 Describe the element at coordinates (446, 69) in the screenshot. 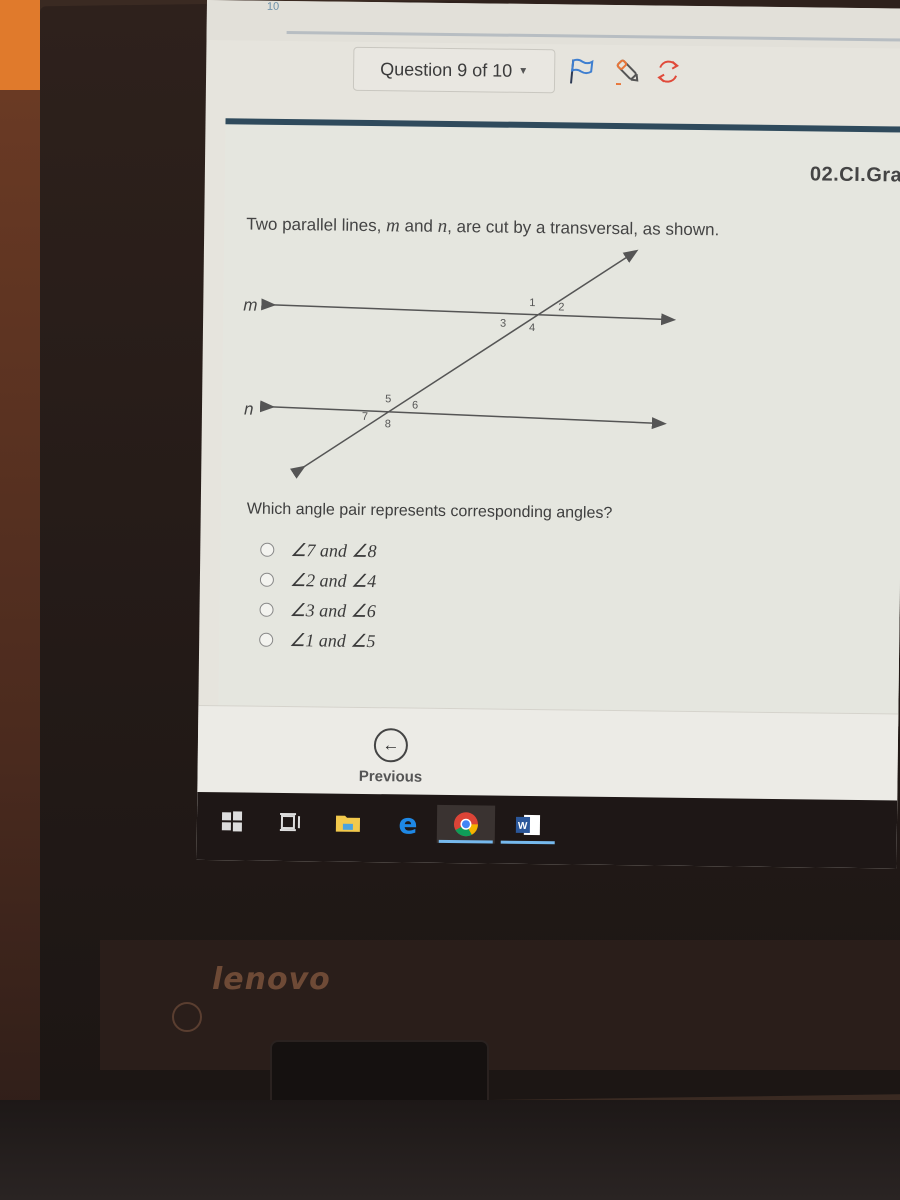

I see `question-selector-label: Question 9 of 10` at that location.